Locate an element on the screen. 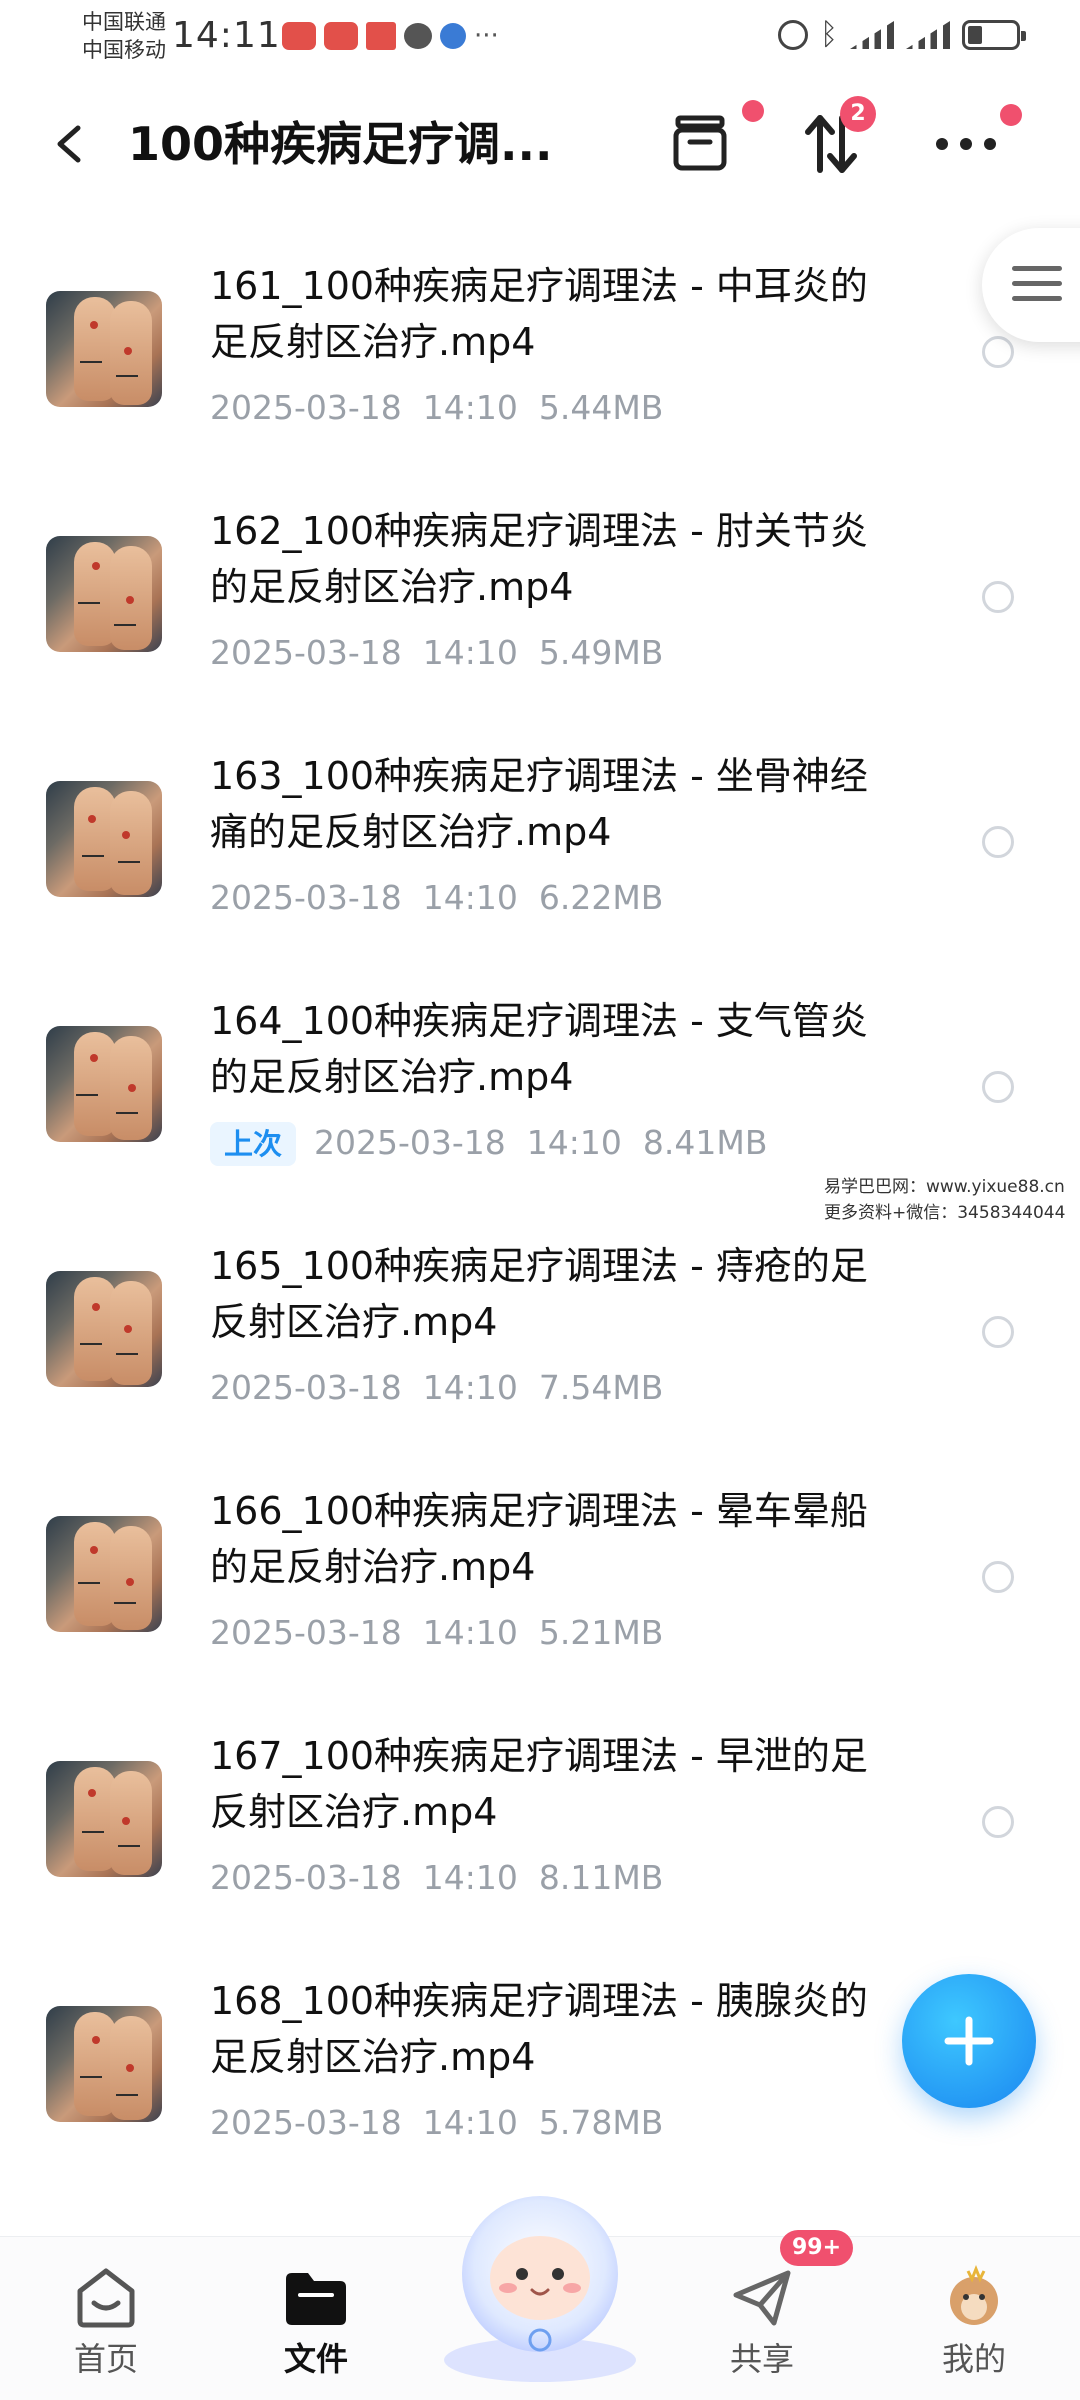 This screenshot has height=2400, width=1080. add-button is located at coordinates (969, 2041).